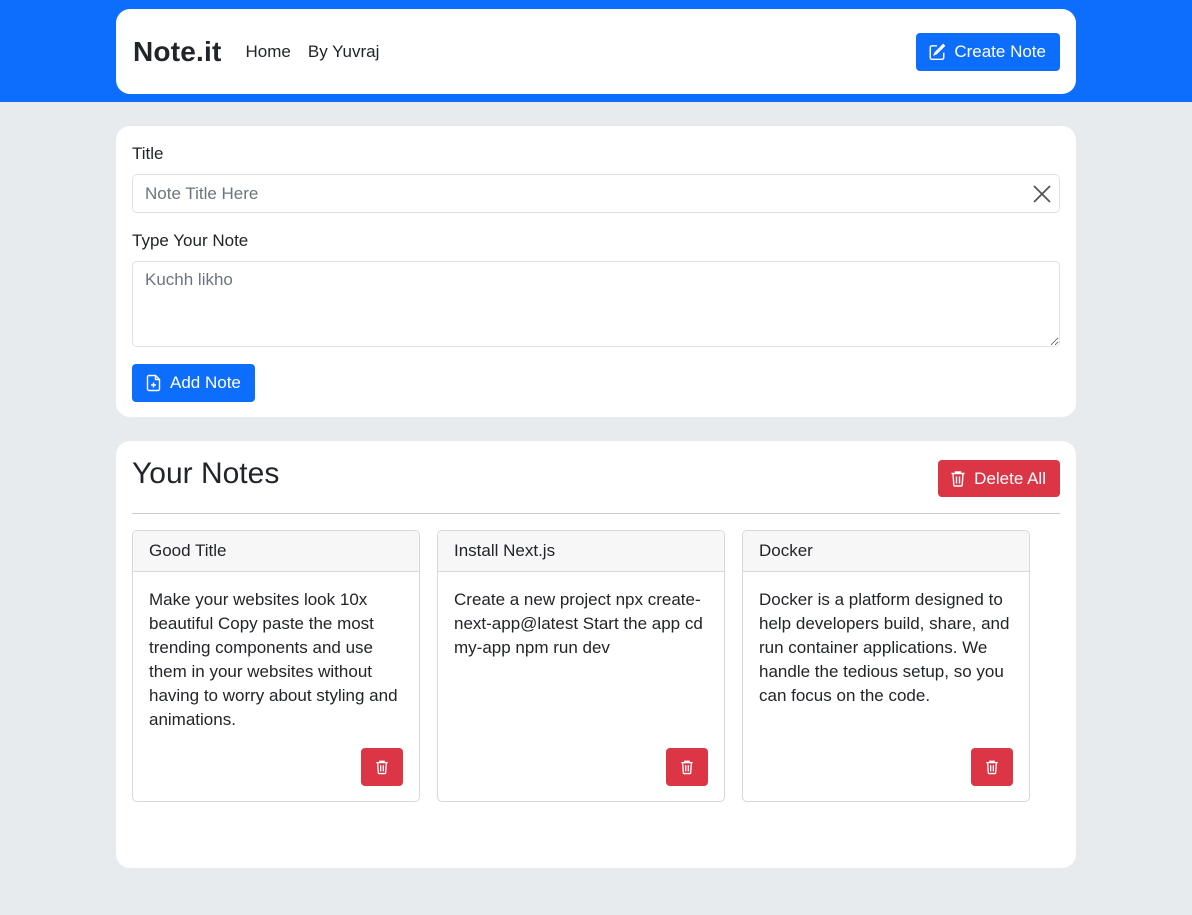 The width and height of the screenshot is (1192, 915). Describe the element at coordinates (1042, 194) in the screenshot. I see `close-icon` at that location.